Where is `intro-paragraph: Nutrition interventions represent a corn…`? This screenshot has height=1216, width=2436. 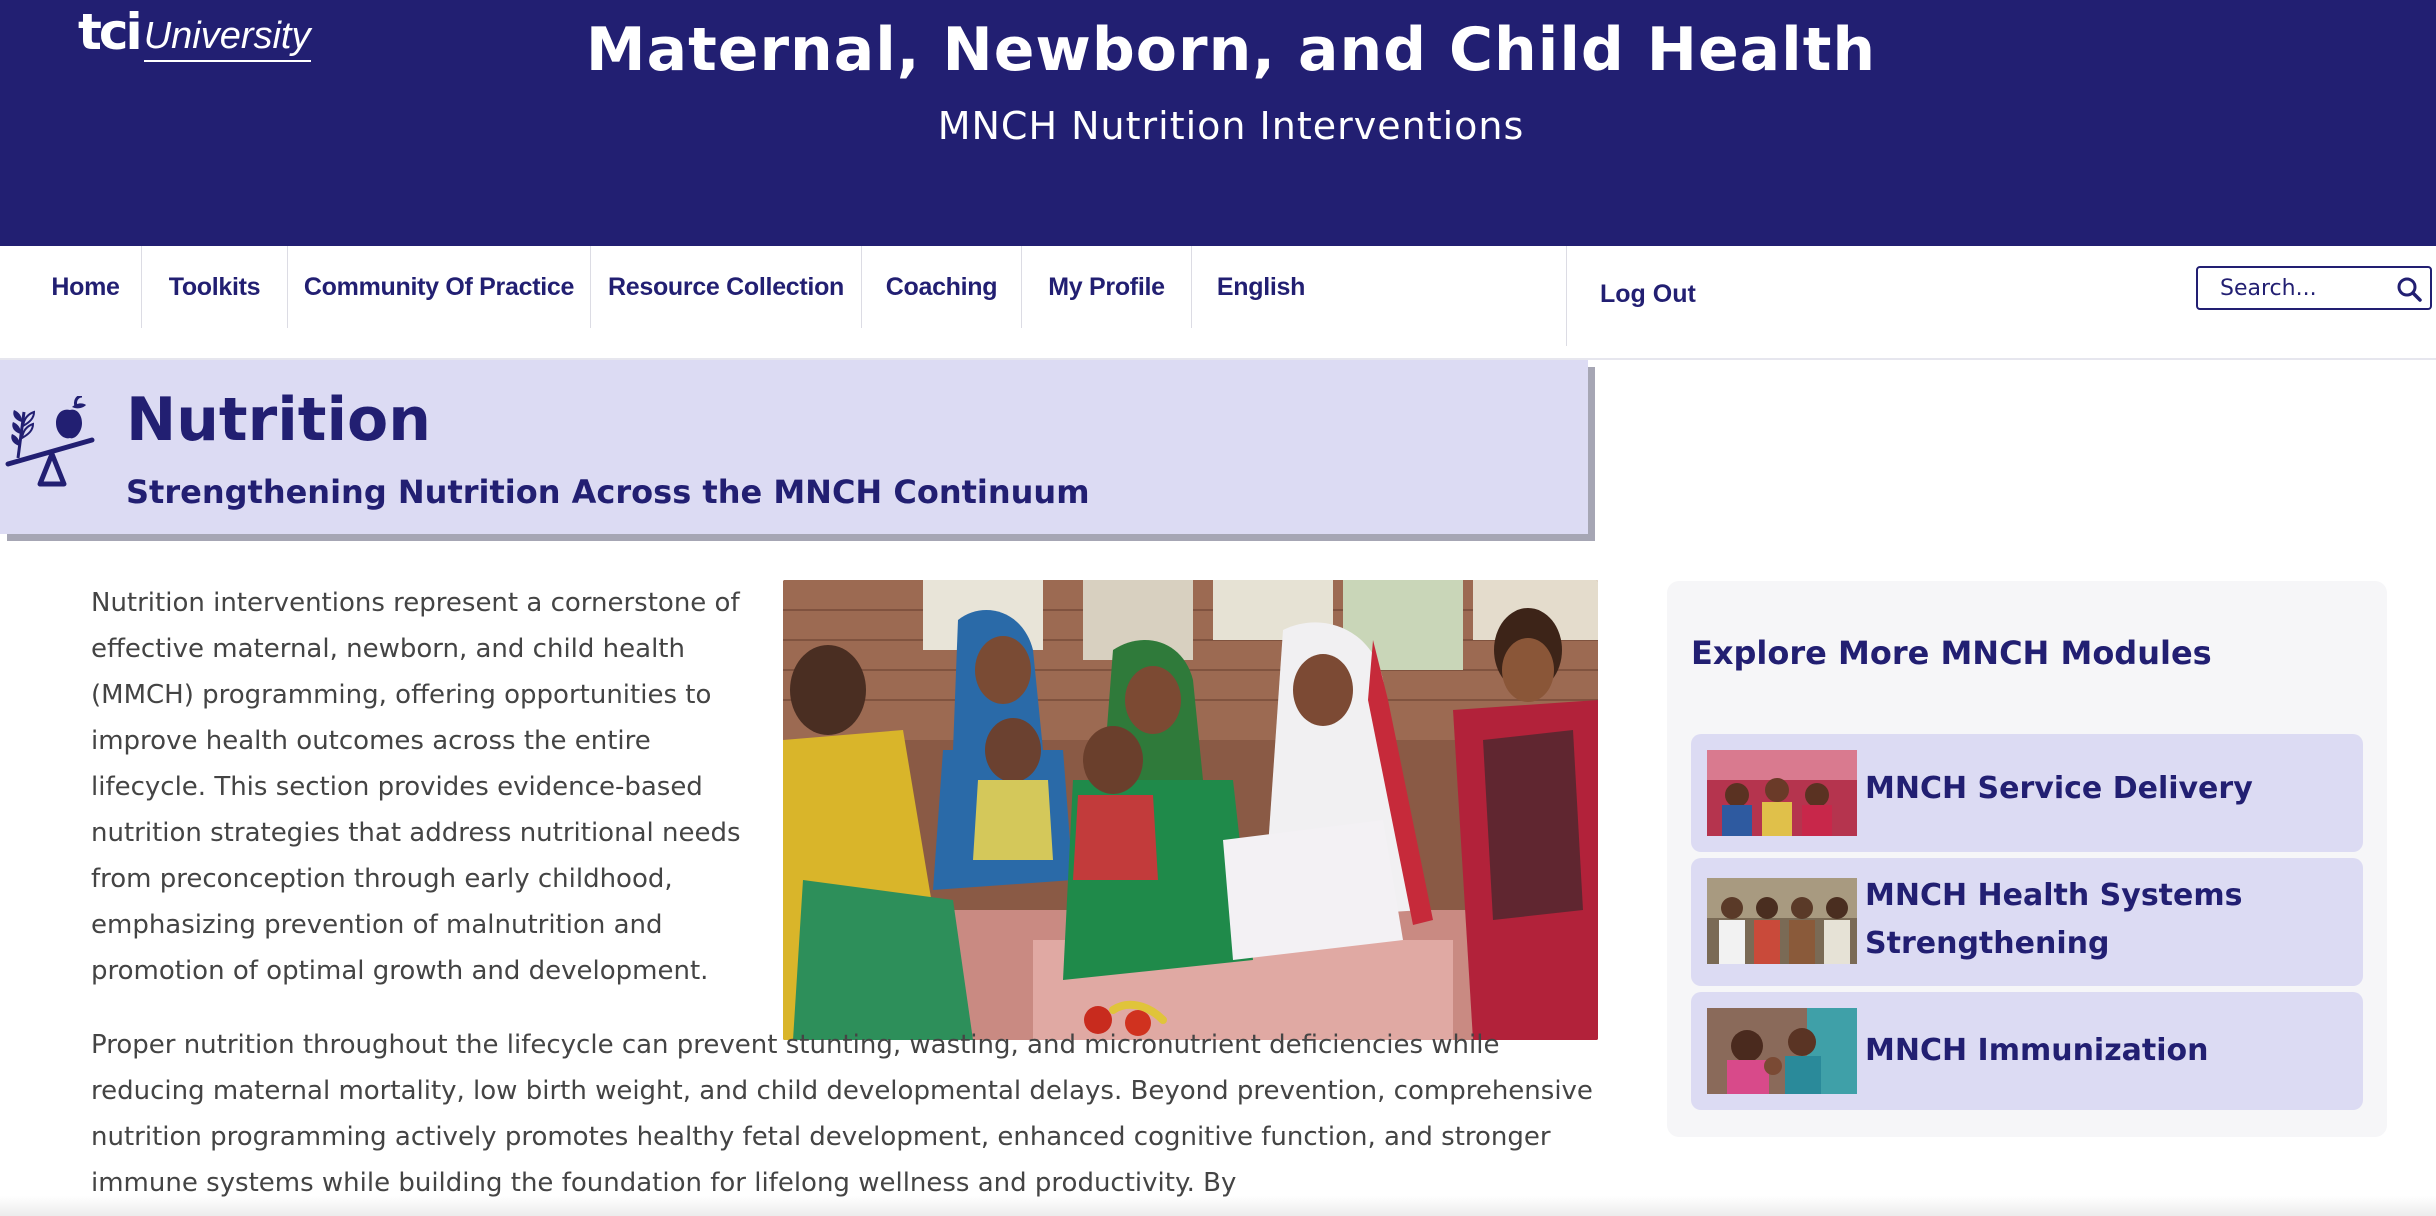
intro-paragraph: Nutrition interventions represent a corn… is located at coordinates (416, 787).